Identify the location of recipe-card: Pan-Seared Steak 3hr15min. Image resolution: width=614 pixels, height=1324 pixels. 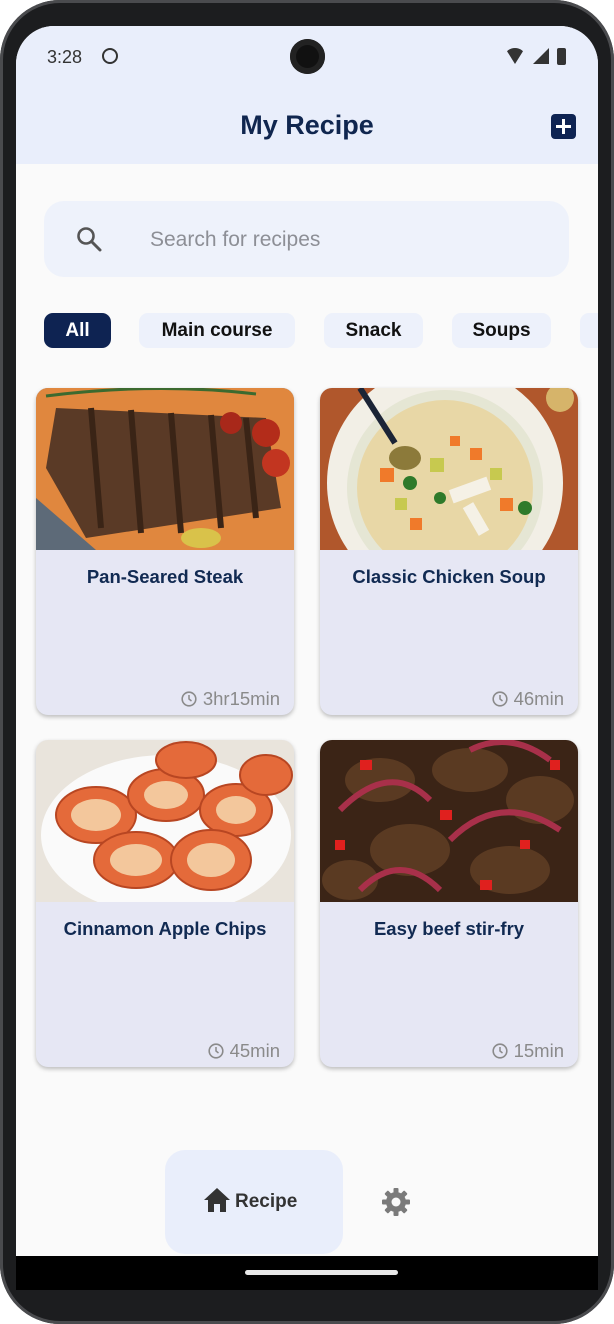
(165, 551).